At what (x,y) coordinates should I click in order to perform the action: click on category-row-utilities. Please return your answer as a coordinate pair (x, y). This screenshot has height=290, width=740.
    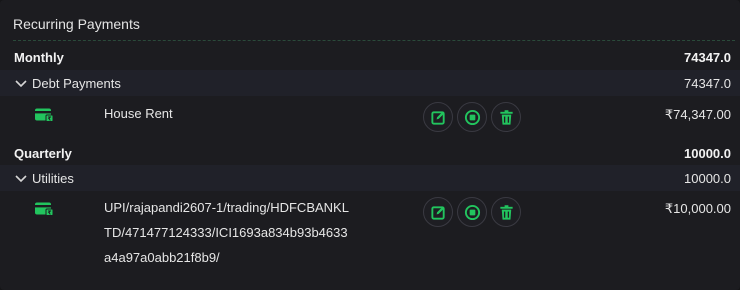
    Looking at the image, I should click on (370, 178).